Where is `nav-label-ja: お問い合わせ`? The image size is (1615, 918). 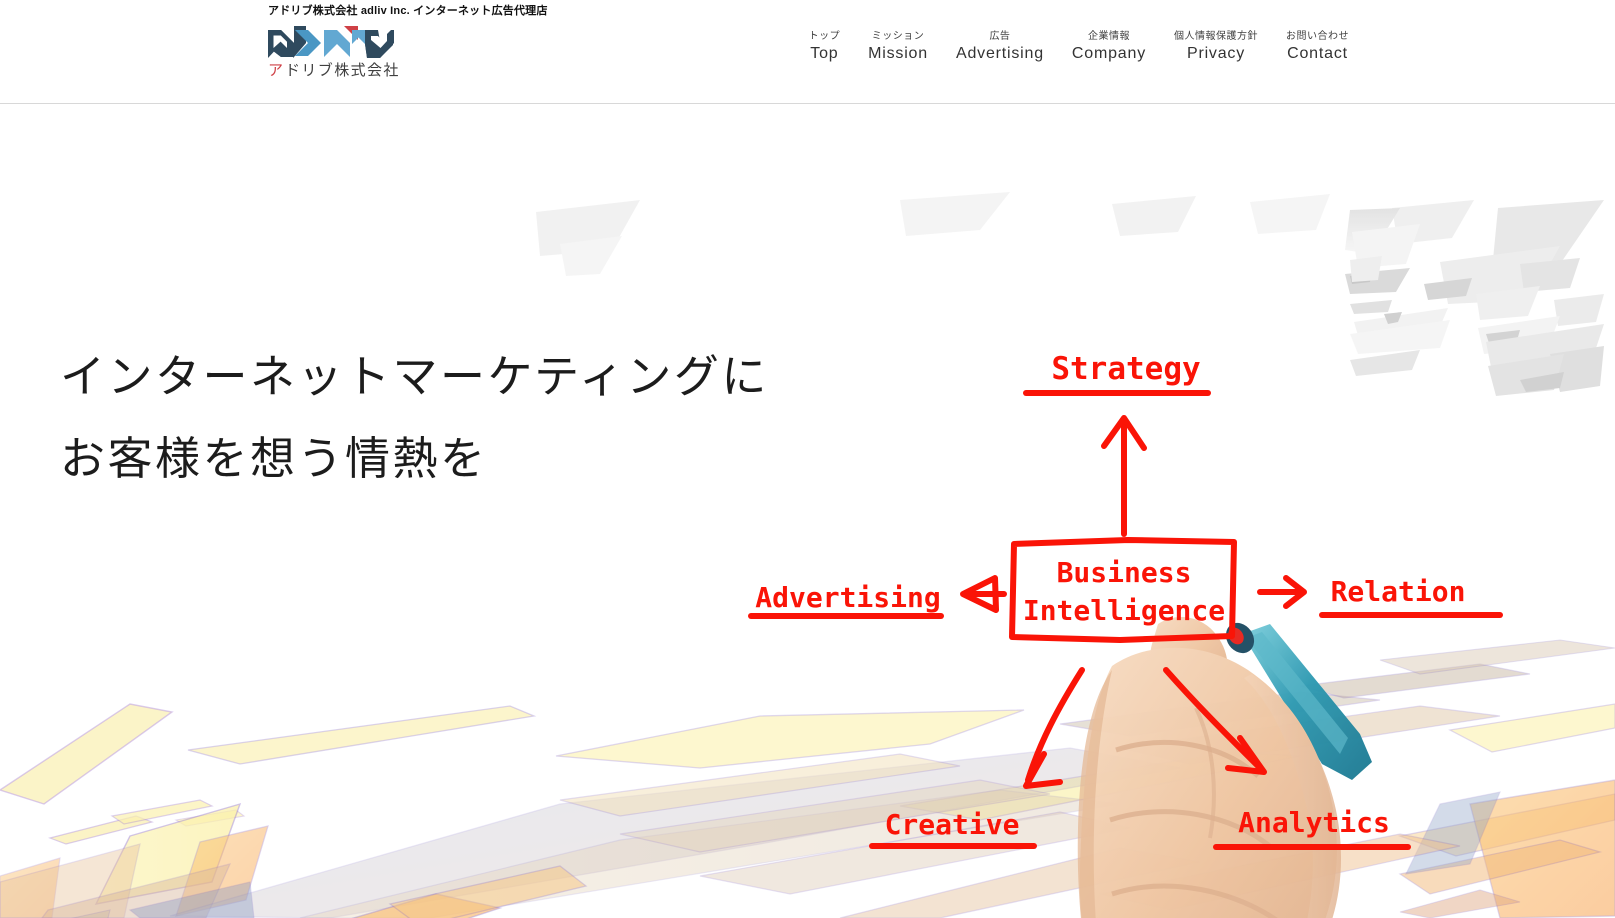 nav-label-ja: お問い合わせ is located at coordinates (1317, 36).